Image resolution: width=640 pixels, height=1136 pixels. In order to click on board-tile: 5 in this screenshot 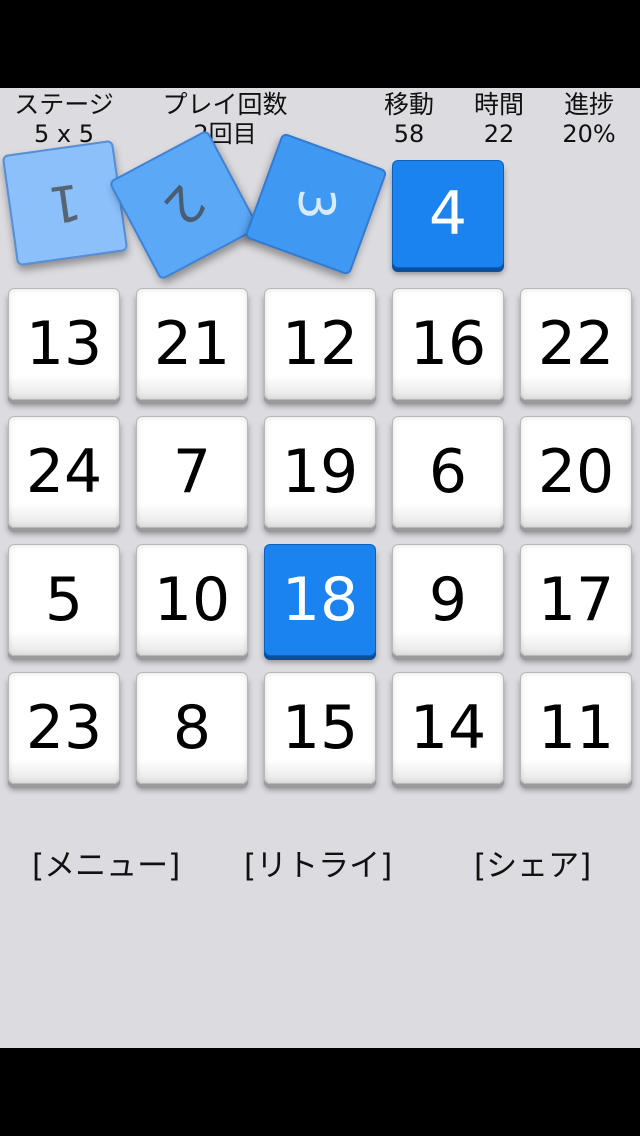, I will do `click(64, 600)`.